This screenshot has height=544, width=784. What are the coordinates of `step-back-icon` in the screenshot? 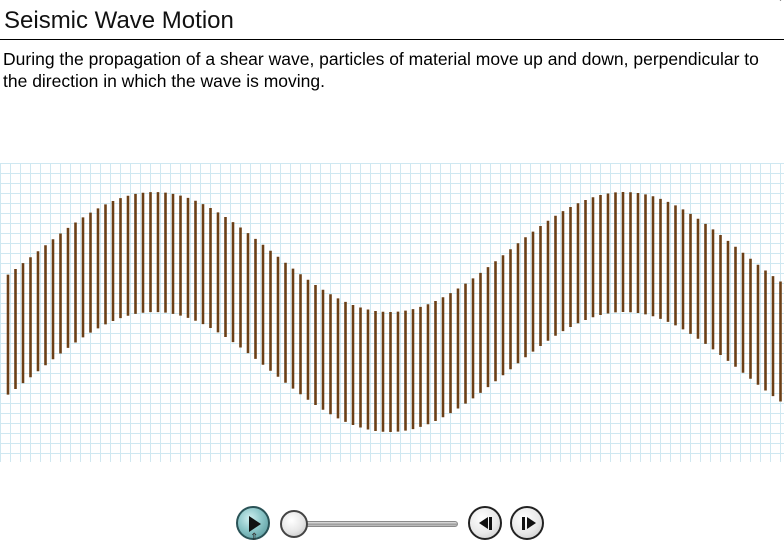 It's located at (483, 523).